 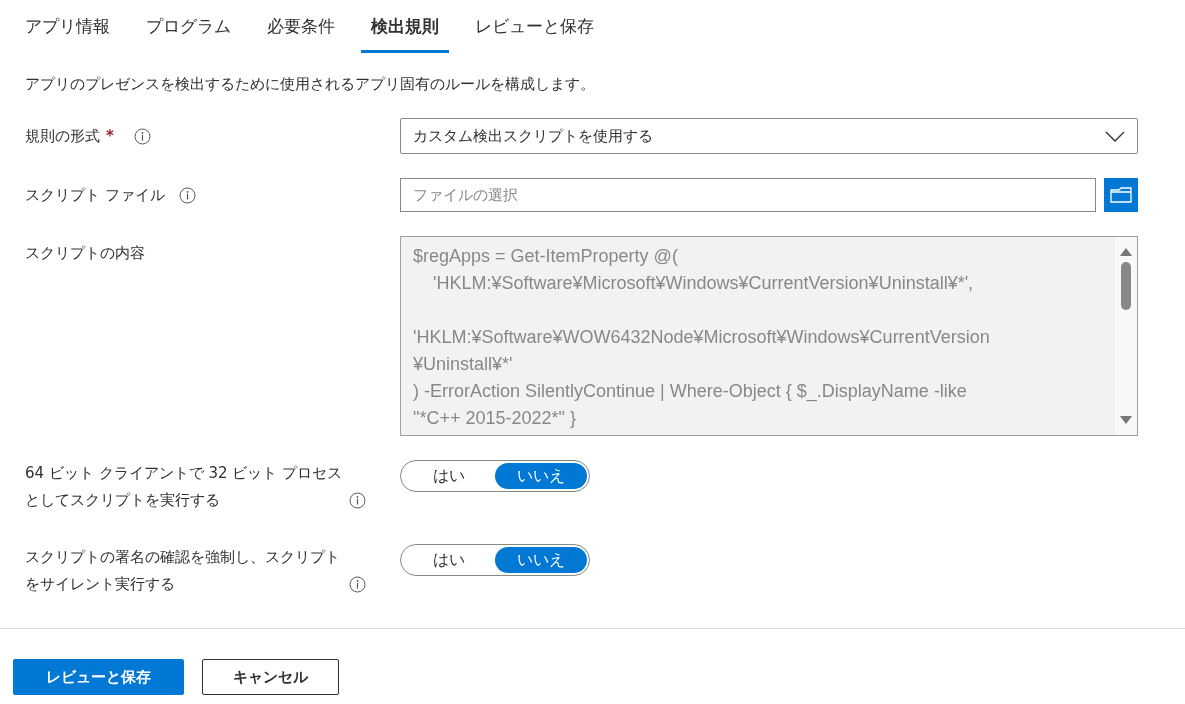 What do you see at coordinates (85, 253) in the screenshot?
I see `field-label: スクリプトの内容` at bounding box center [85, 253].